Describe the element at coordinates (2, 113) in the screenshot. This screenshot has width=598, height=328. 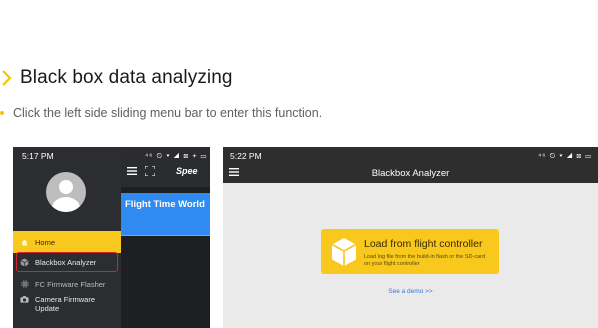
I see `bullet-icon` at that location.